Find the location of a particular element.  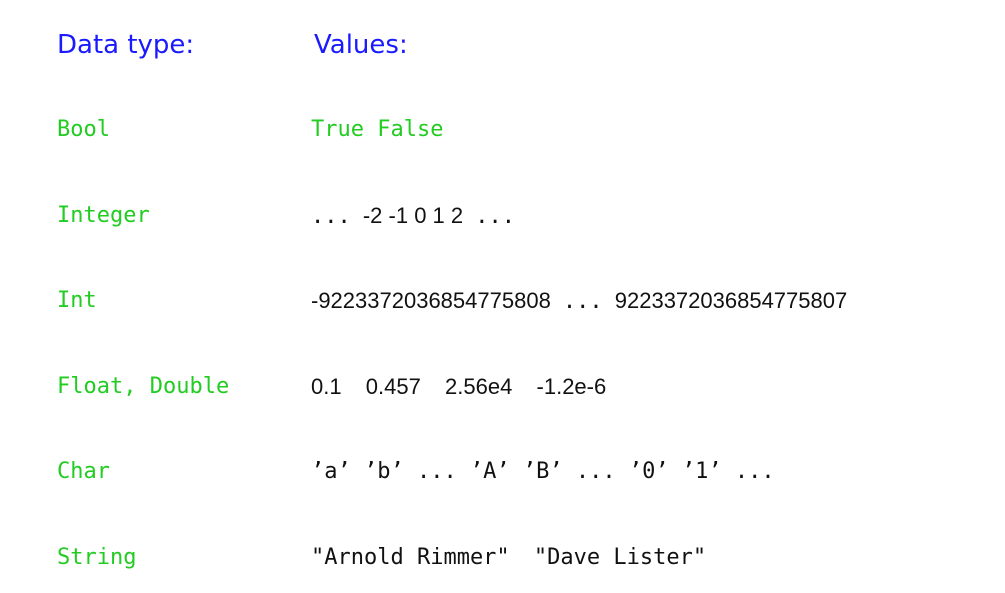

type-name: String is located at coordinates (97, 557).